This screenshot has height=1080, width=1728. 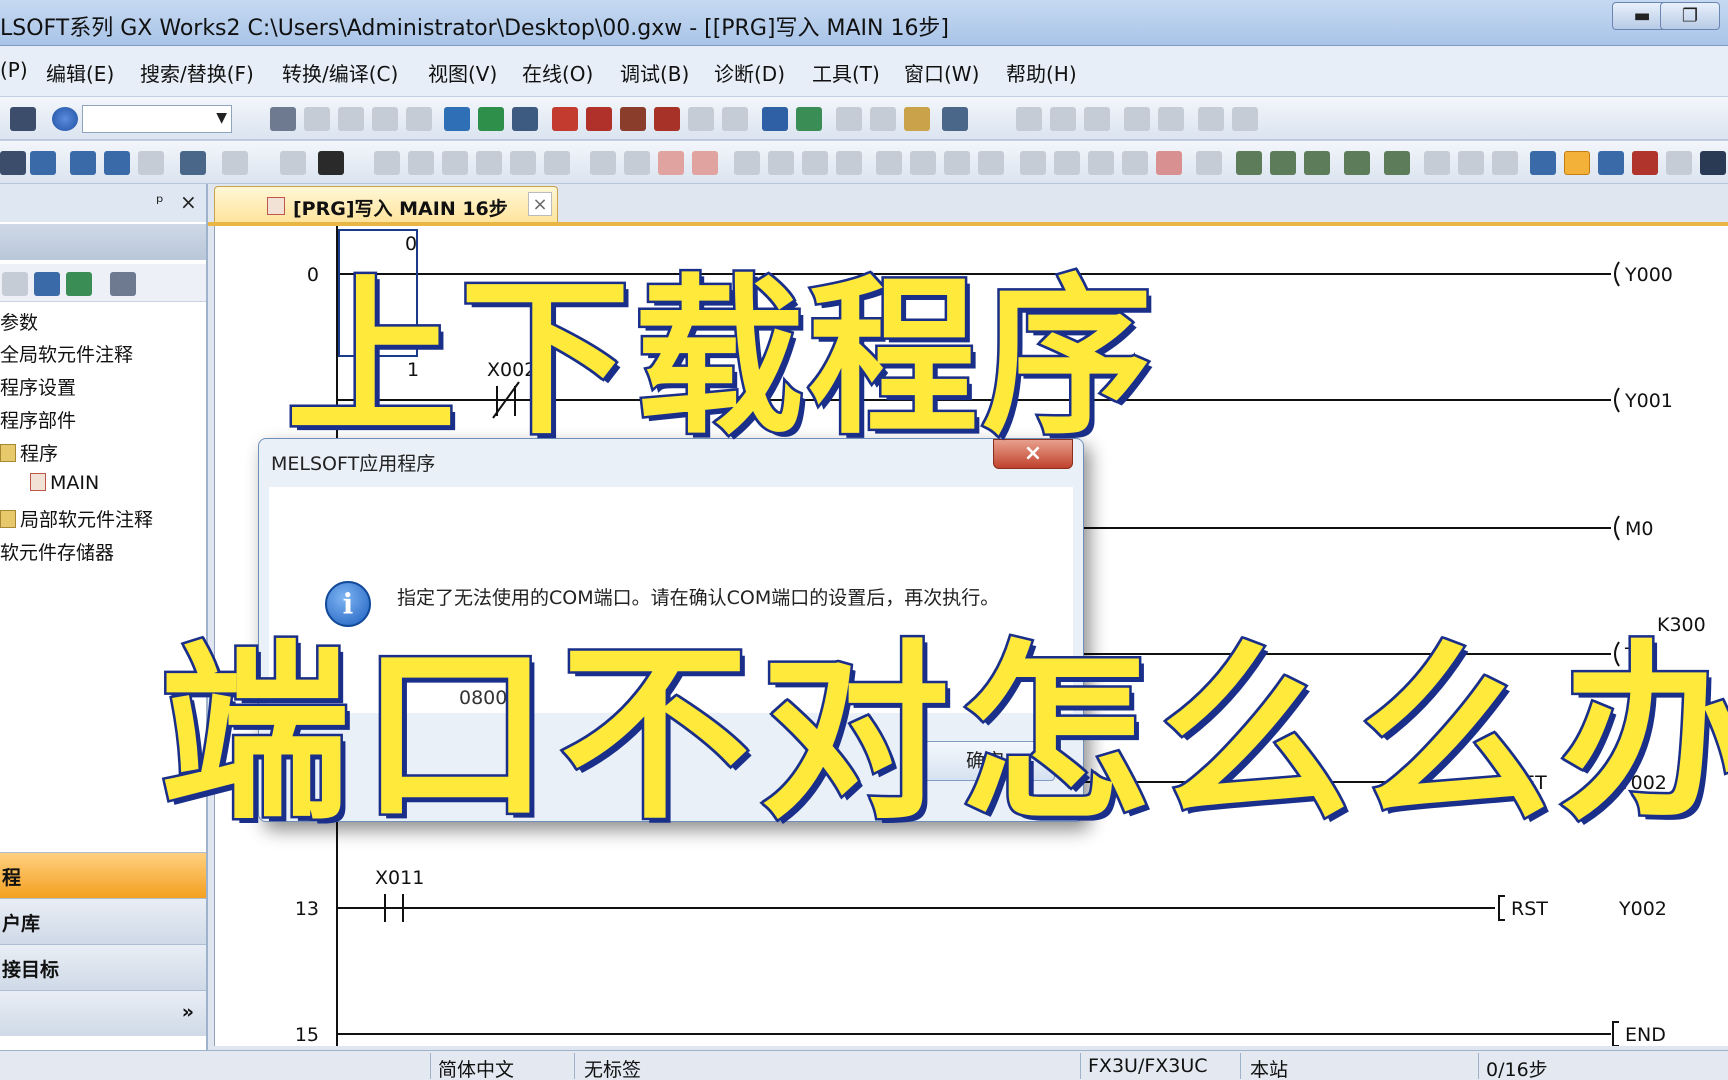 What do you see at coordinates (1029, 119) in the screenshot?
I see `zoom-icon` at bounding box center [1029, 119].